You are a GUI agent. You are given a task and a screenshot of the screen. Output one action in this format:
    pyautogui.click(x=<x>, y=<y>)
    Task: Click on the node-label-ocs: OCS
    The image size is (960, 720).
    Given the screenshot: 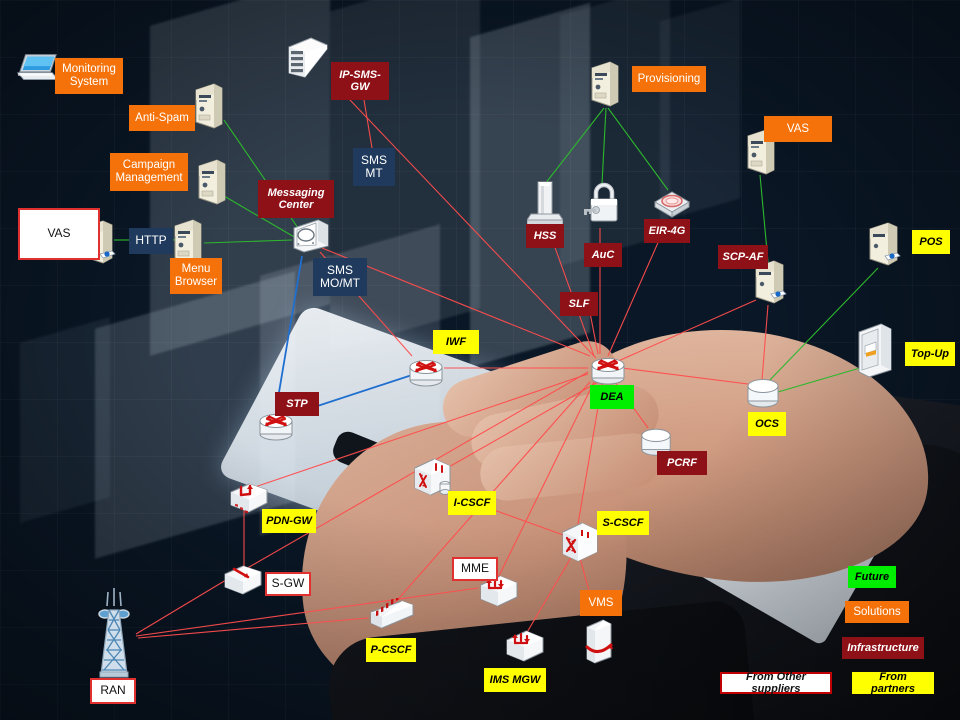 What is the action you would take?
    pyautogui.click(x=767, y=424)
    